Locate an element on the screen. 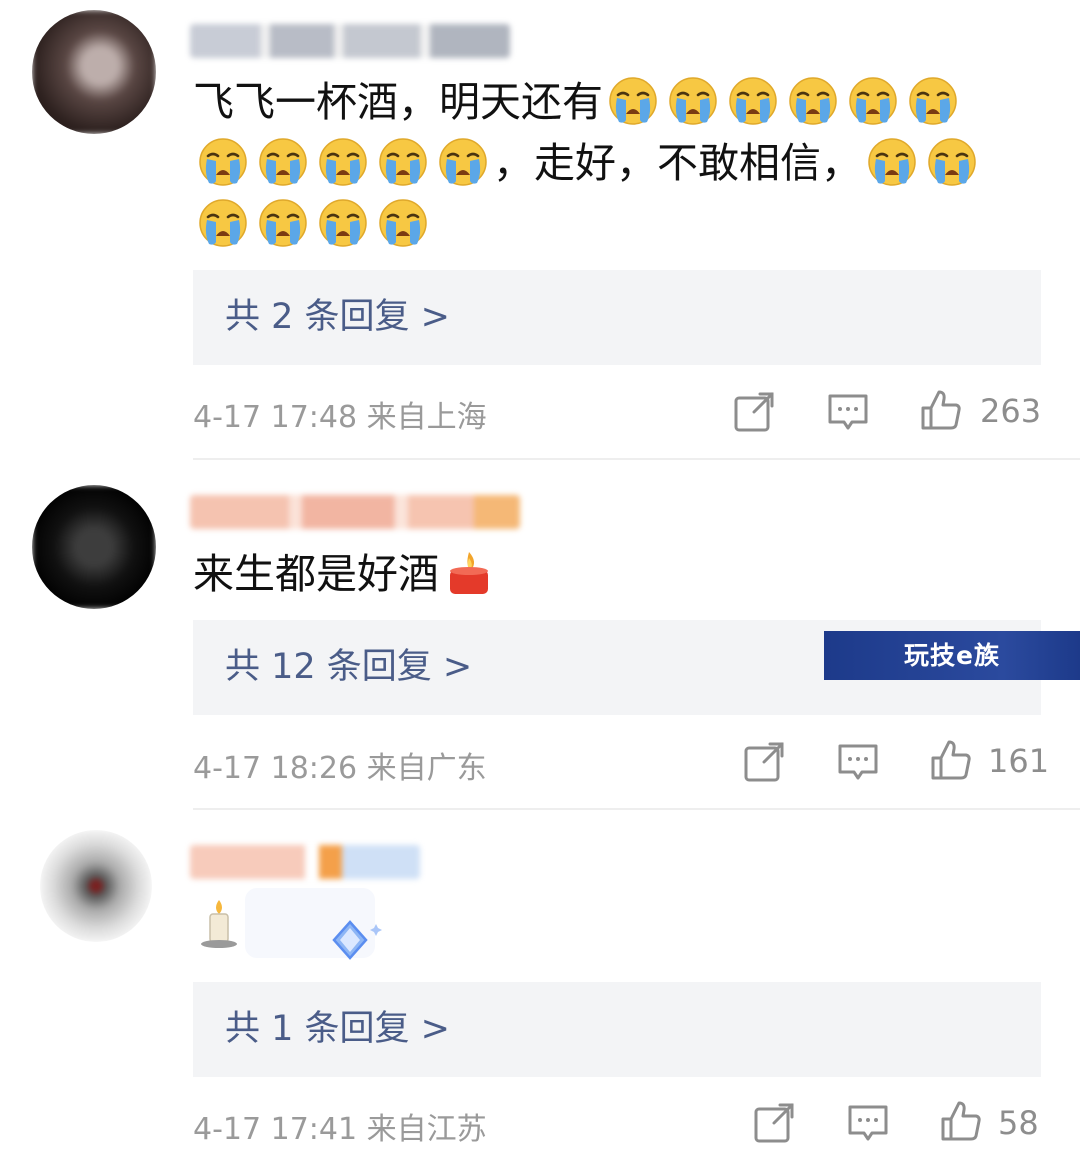  comment-text-line2: ，走好，不敢相信， is located at coordinates (587, 163).